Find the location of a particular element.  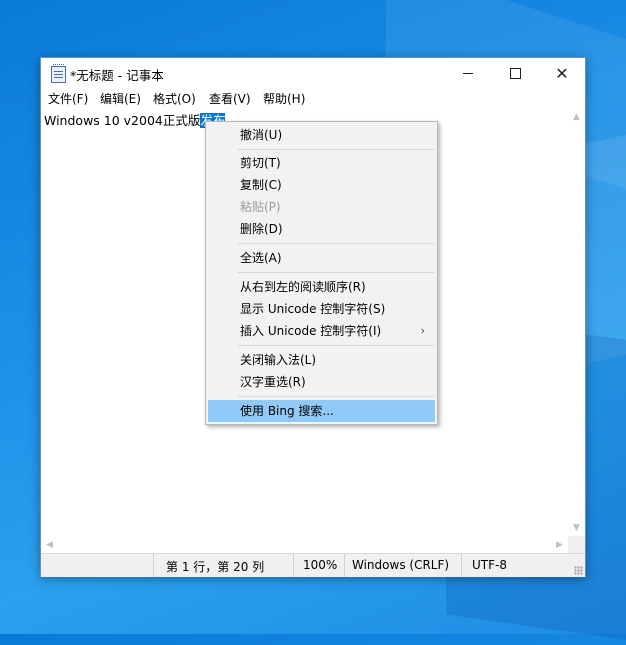

menu-delete: 删除(D) is located at coordinates (321, 229).